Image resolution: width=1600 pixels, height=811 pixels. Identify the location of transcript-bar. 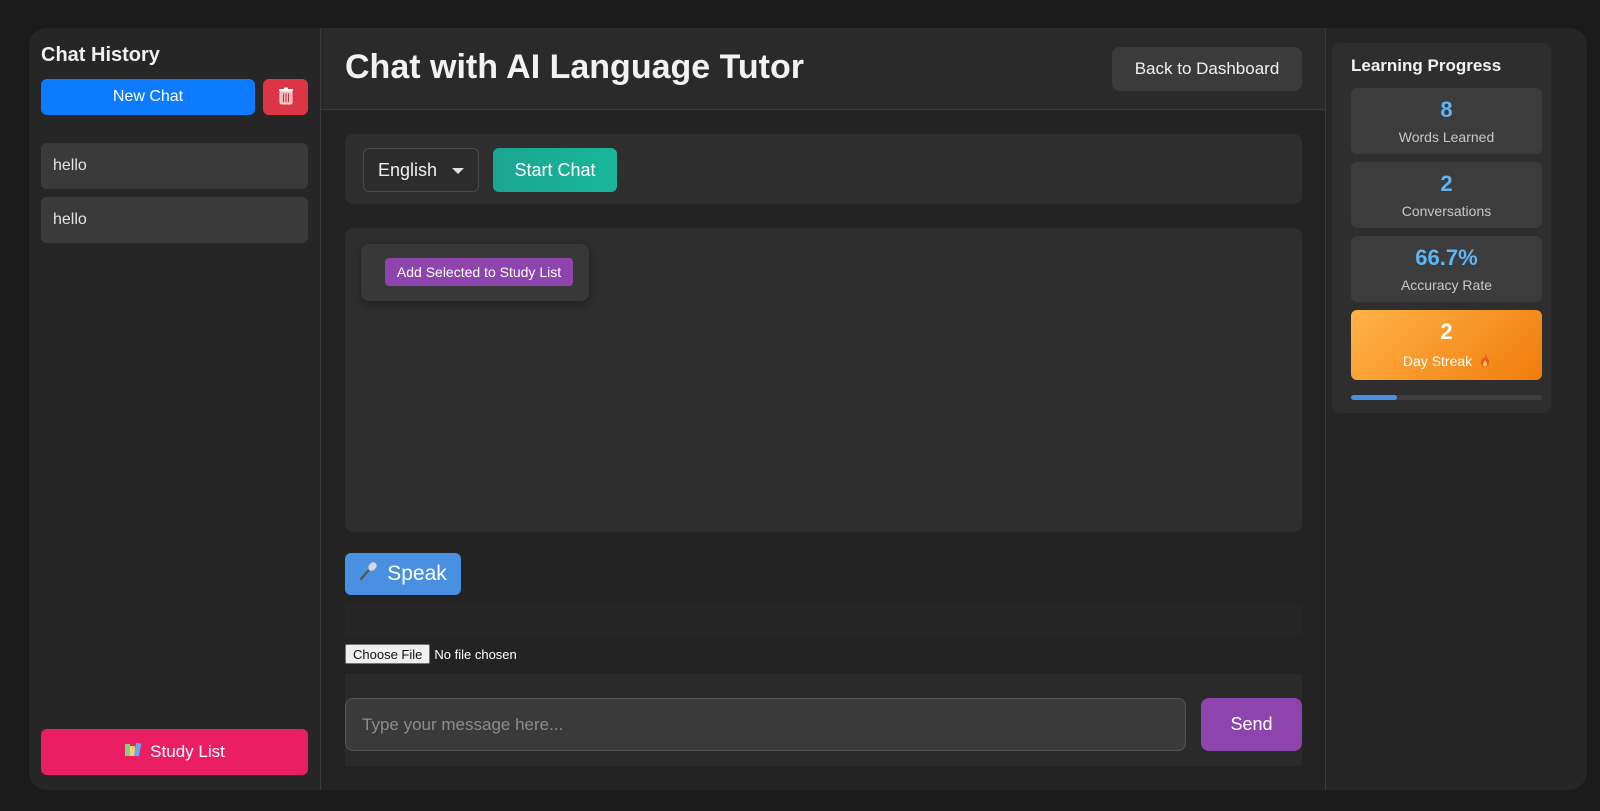
(823, 620).